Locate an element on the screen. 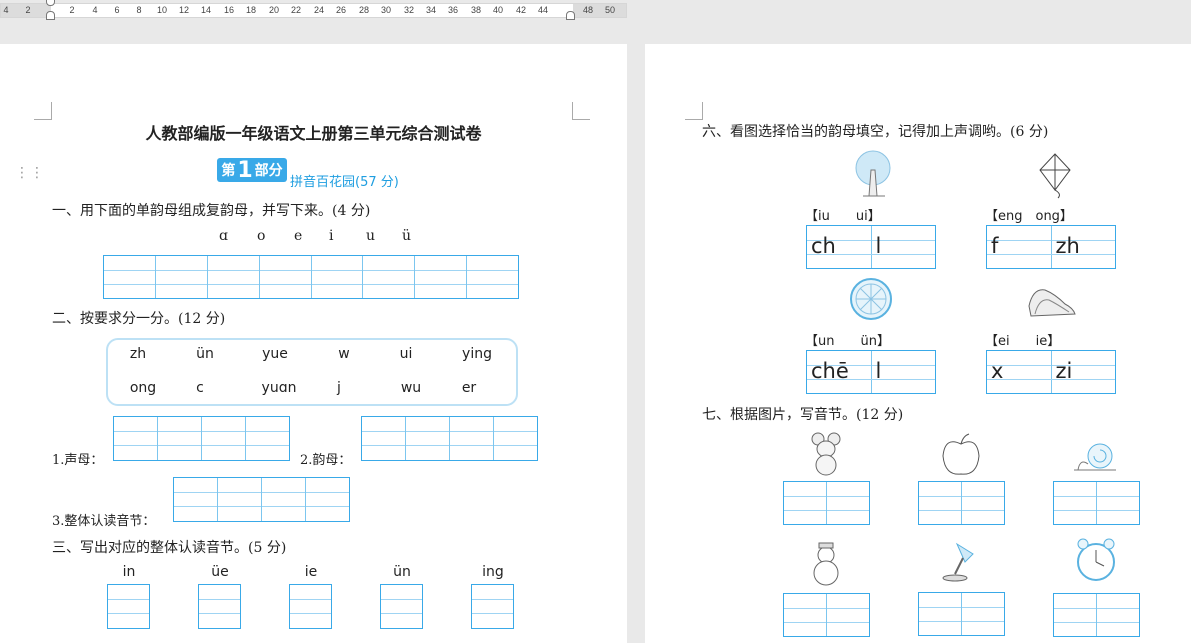  tree-icon is located at coordinates (873, 173).